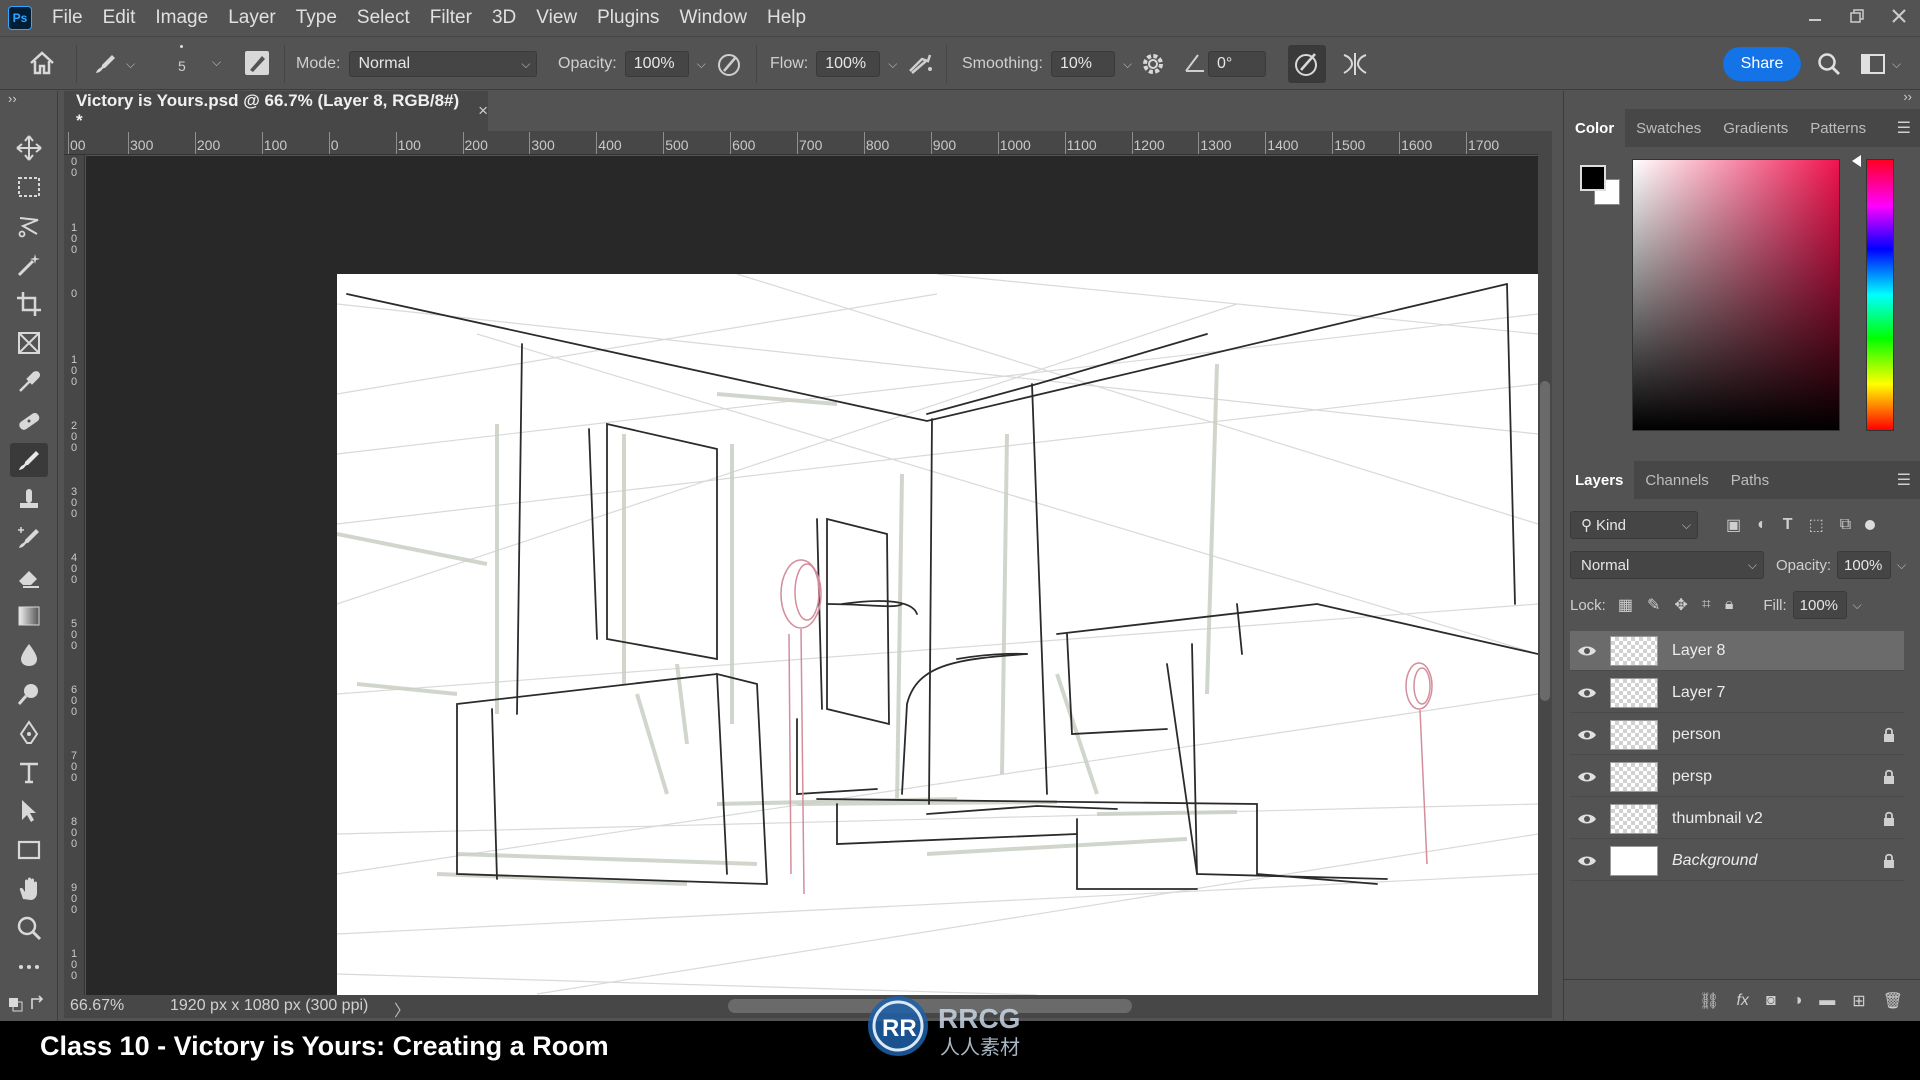 The height and width of the screenshot is (1080, 1920). I want to click on layer-style-icon: fx, so click(1742, 1001).